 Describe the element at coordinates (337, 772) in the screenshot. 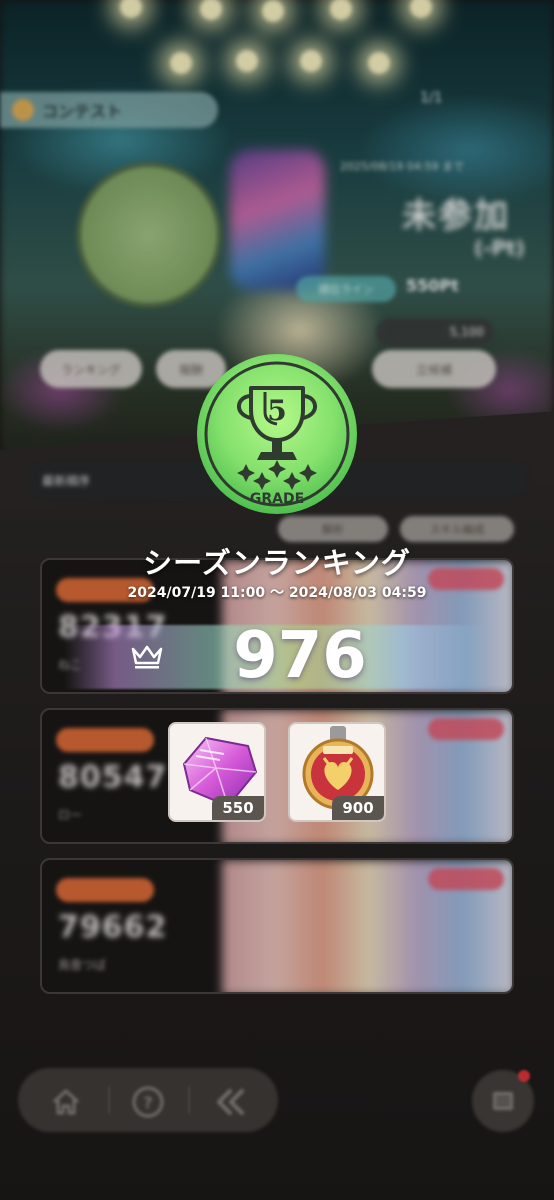

I see `reward-item: 900` at that location.